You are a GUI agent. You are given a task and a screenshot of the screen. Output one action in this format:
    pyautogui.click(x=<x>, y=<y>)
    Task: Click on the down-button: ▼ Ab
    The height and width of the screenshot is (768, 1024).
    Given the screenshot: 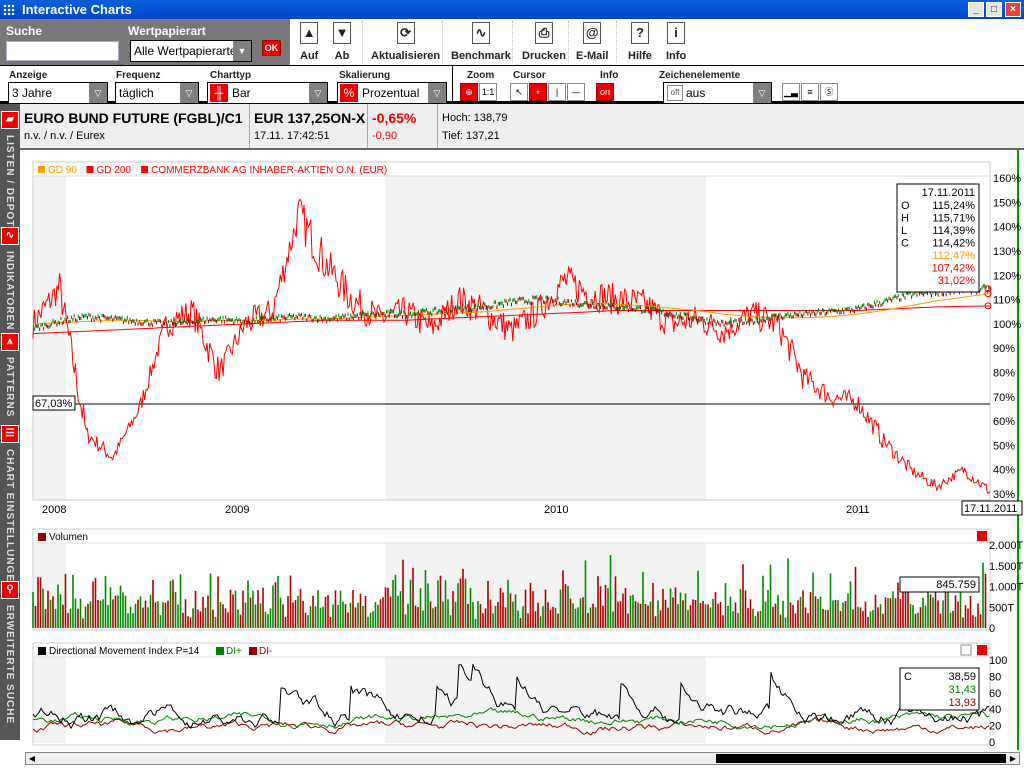 What is the action you would take?
    pyautogui.click(x=342, y=42)
    